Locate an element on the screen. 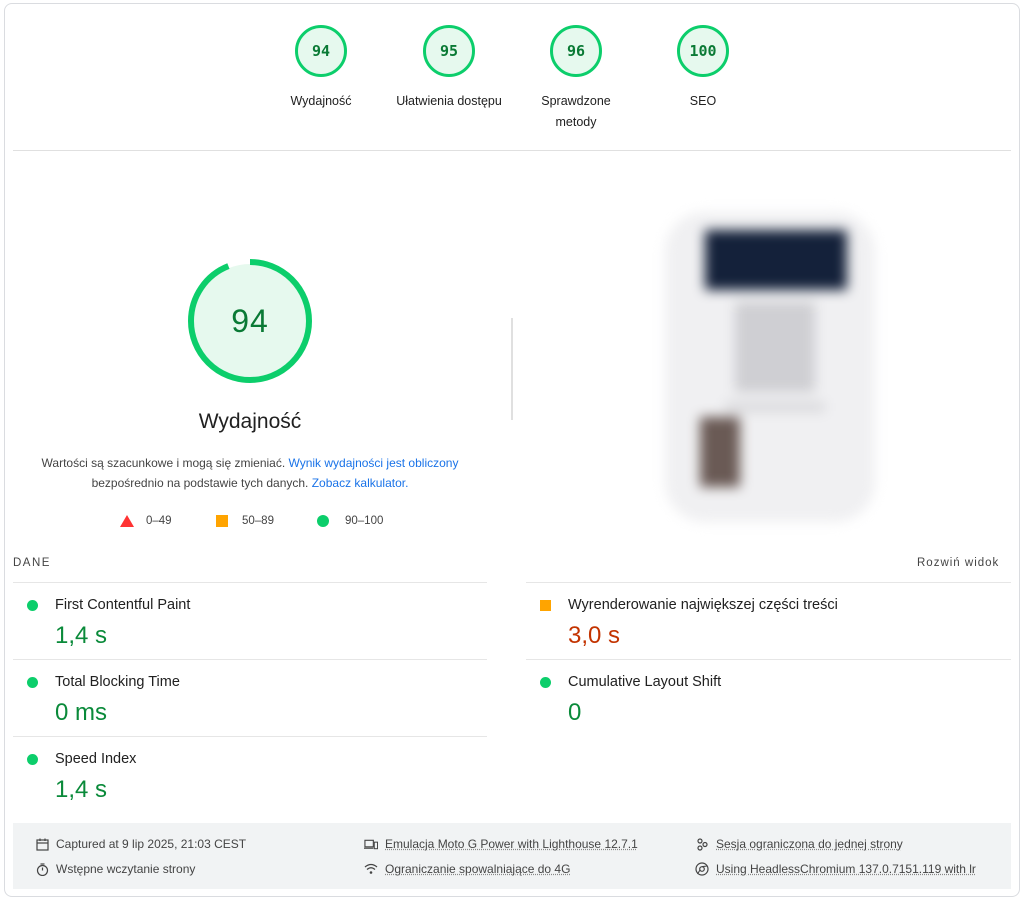  metric-name: Speed Index is located at coordinates (96, 759).